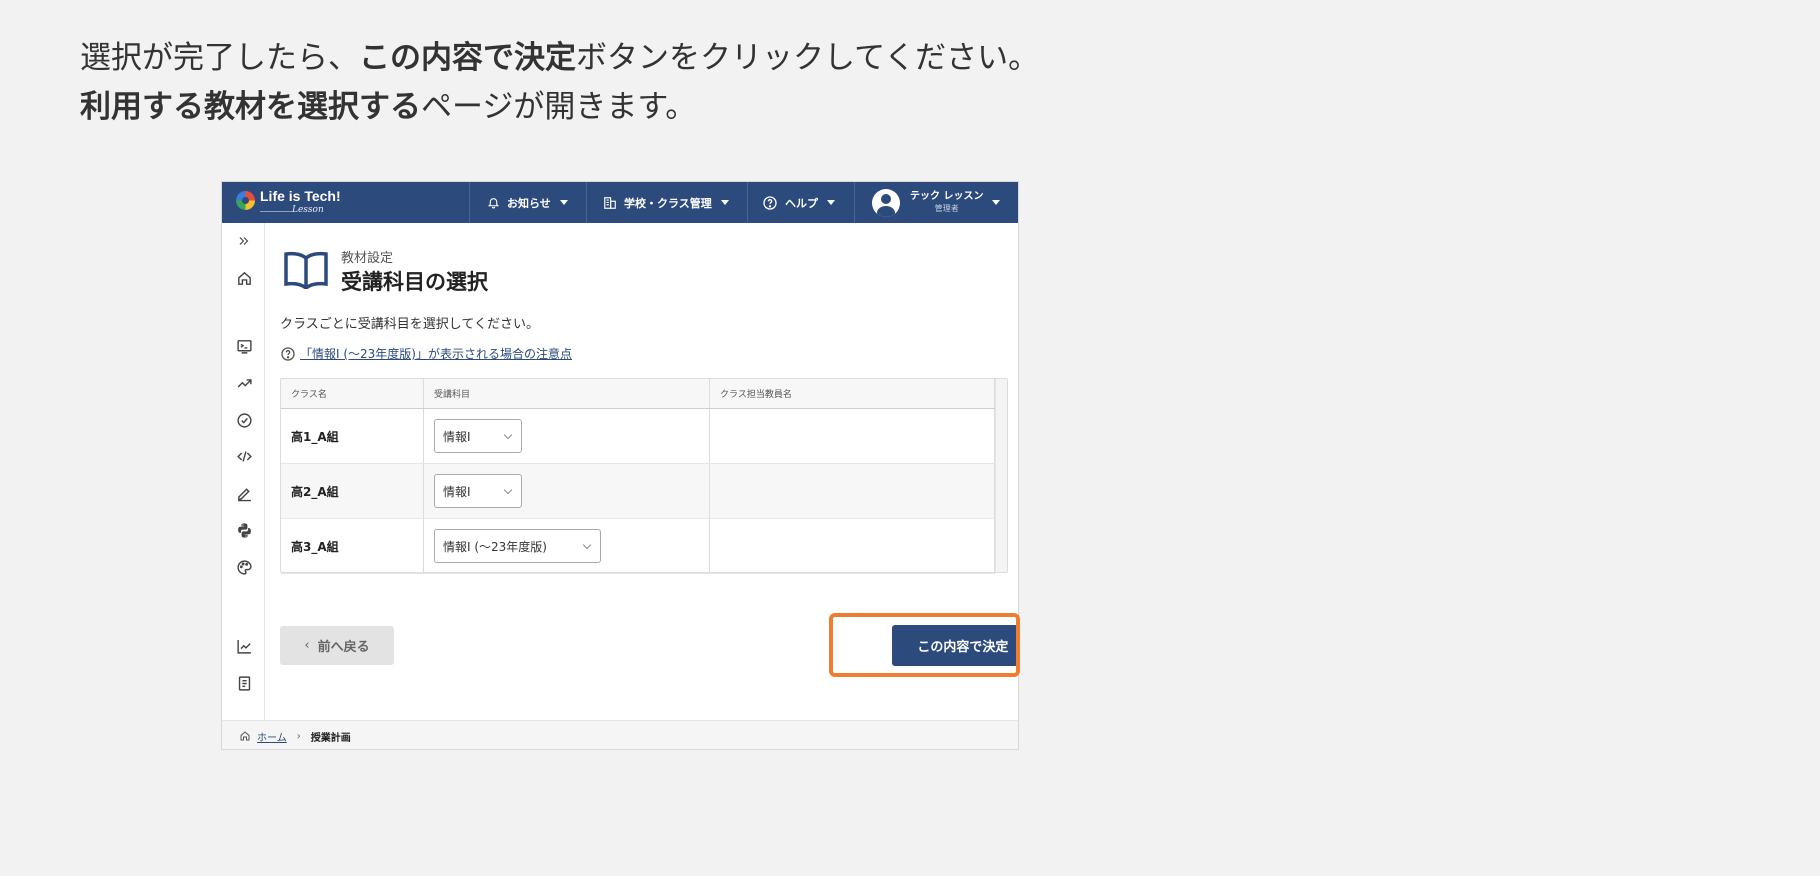 This screenshot has height=876, width=1820. I want to click on expand-icon, so click(244, 241).